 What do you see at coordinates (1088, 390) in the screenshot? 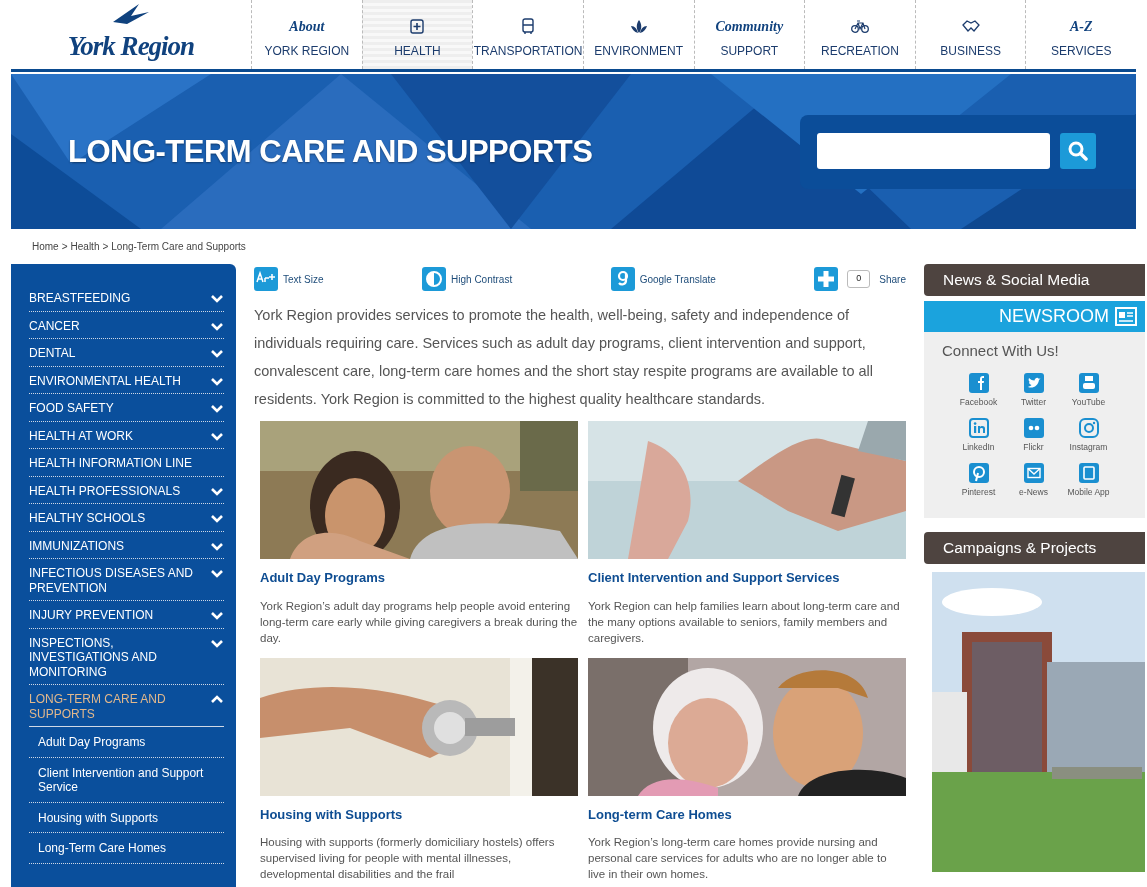
I see `social-link: YouTube` at bounding box center [1088, 390].